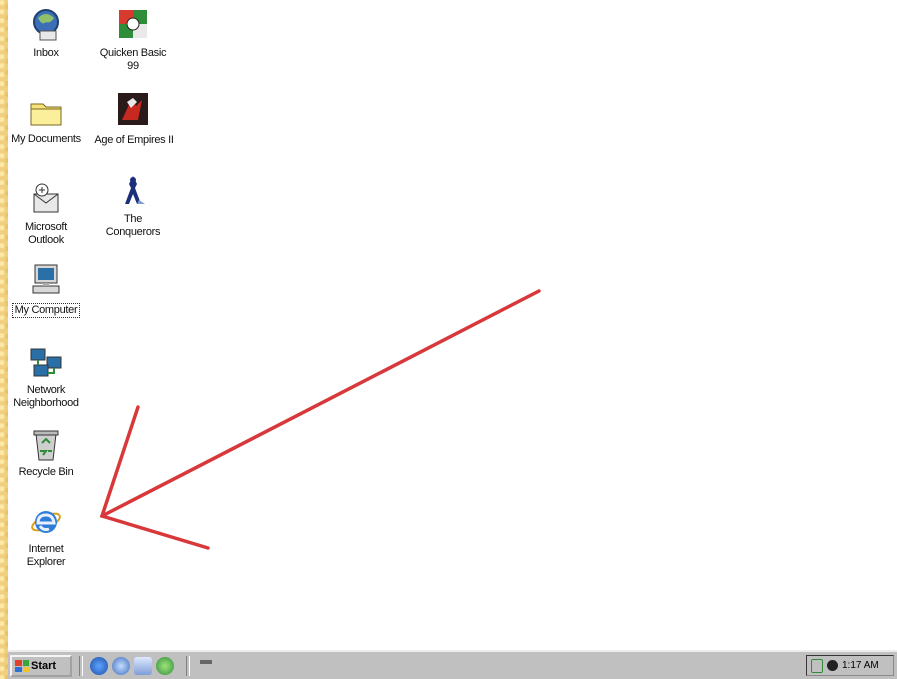 The width and height of the screenshot is (897, 679). Describe the element at coordinates (817, 665) in the screenshot. I see `volume-icon` at that location.